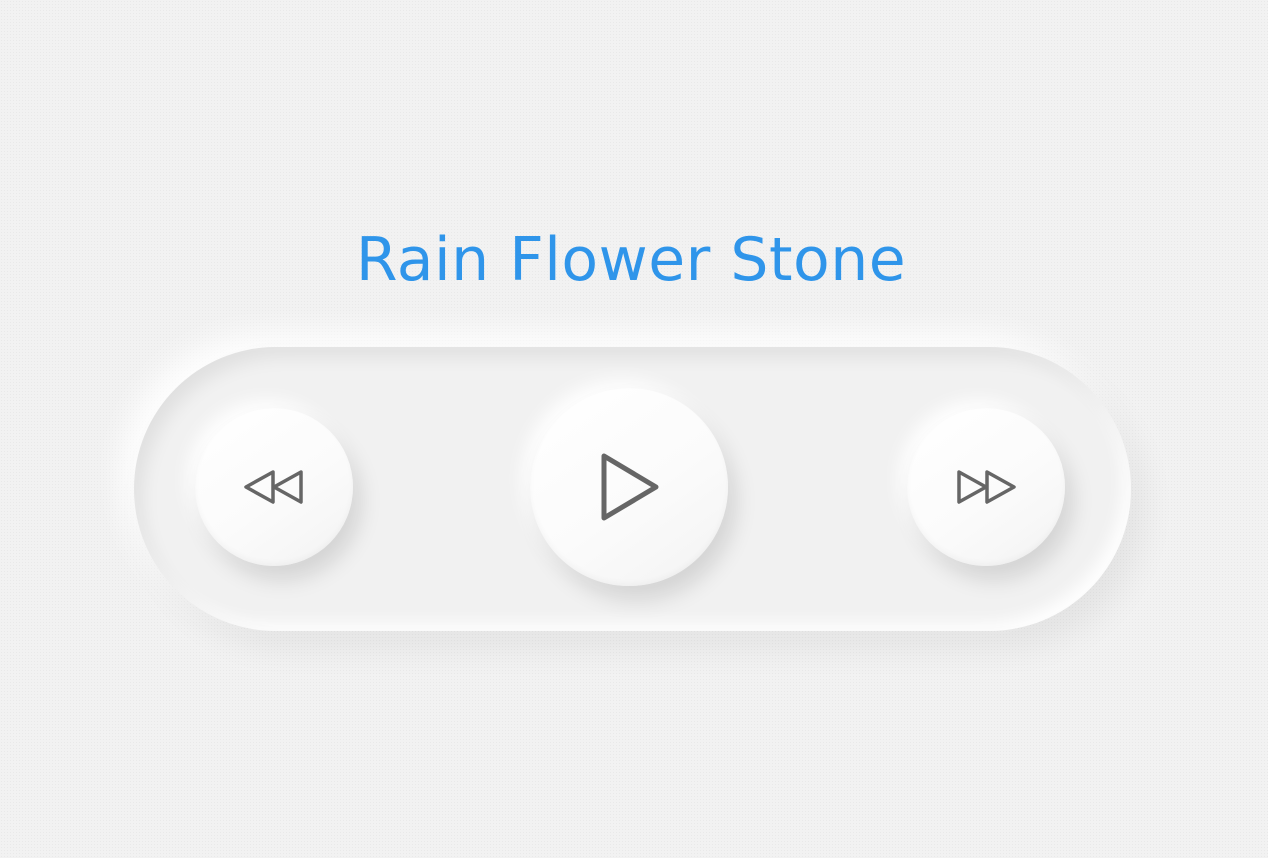 This screenshot has width=1268, height=858. I want to click on play-button, so click(629, 487).